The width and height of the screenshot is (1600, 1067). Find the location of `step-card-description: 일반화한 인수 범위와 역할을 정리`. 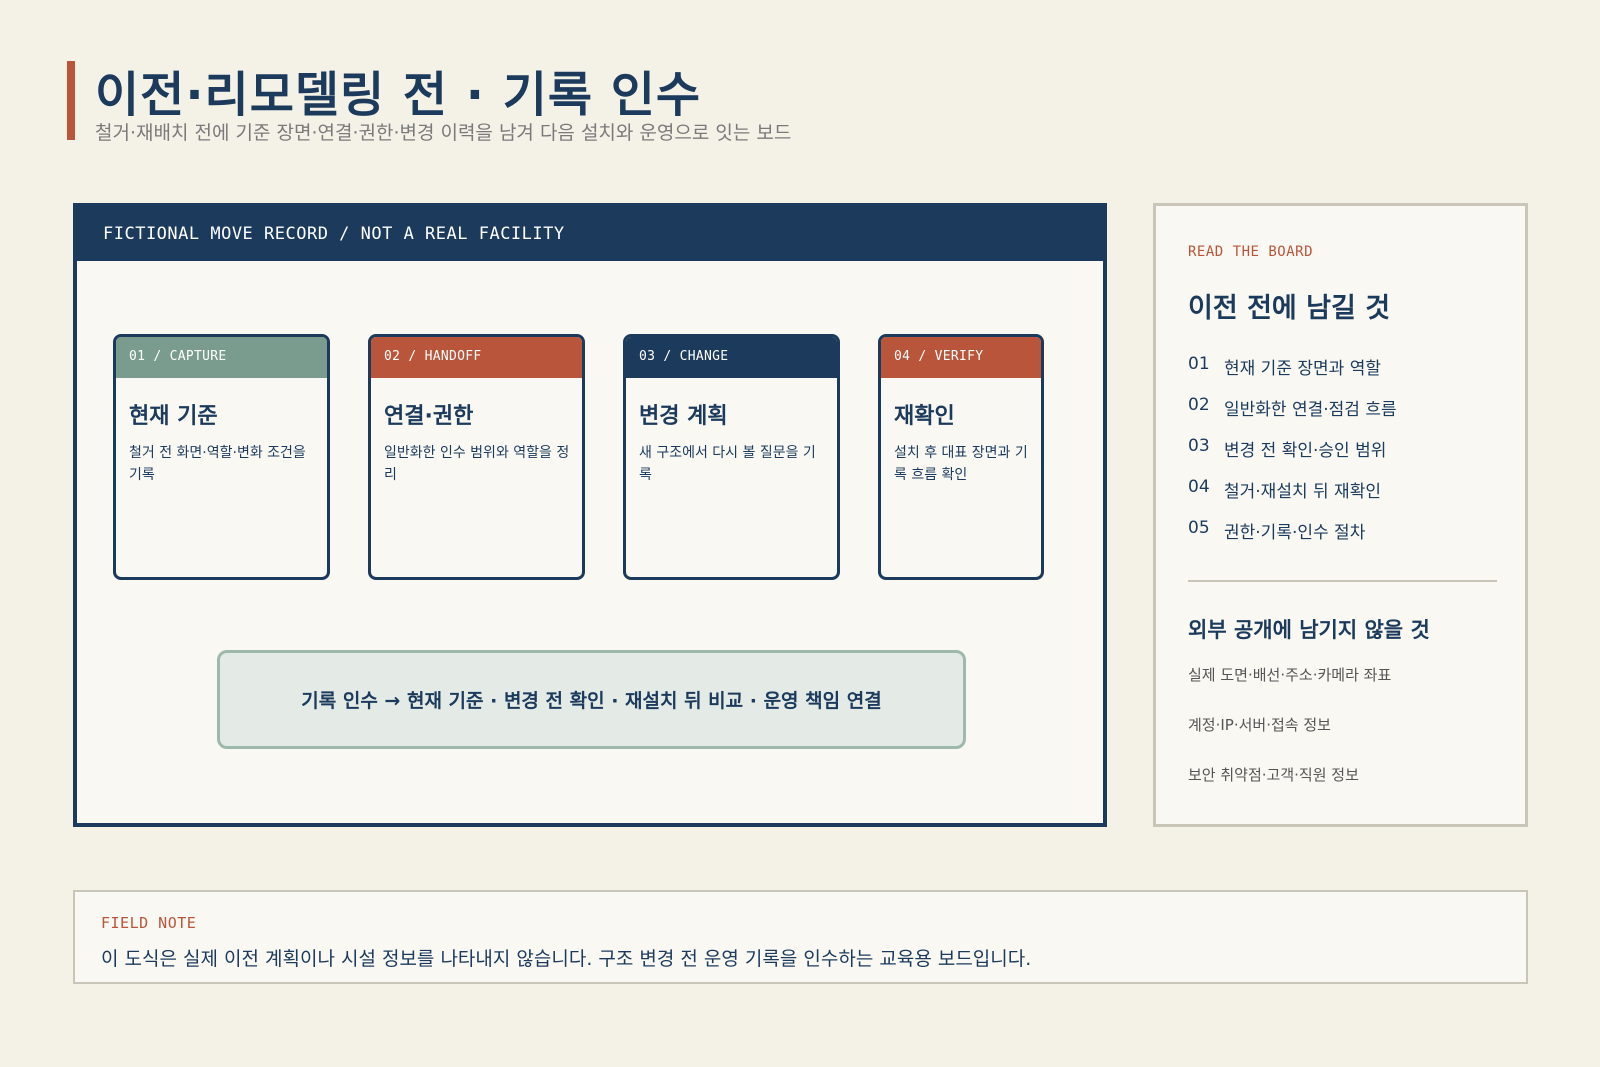

step-card-description: 일반화한 인수 범위와 역할을 정리 is located at coordinates (477, 464).